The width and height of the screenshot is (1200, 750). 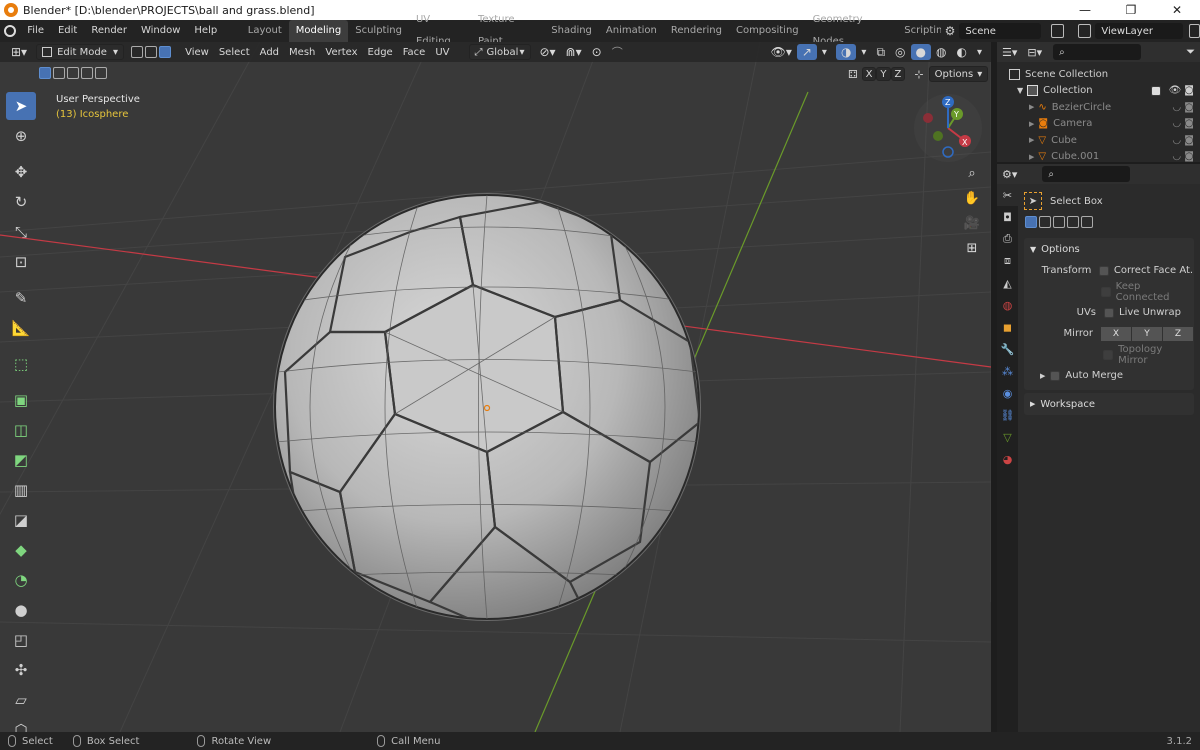 I want to click on visibility-icon: 👁▾, so click(x=781, y=52).